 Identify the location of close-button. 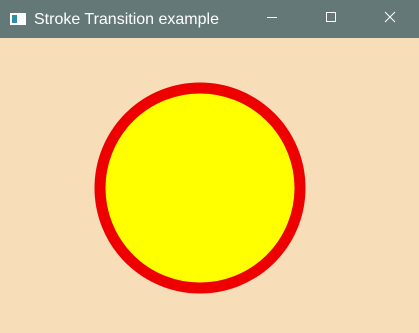
(390, 19).